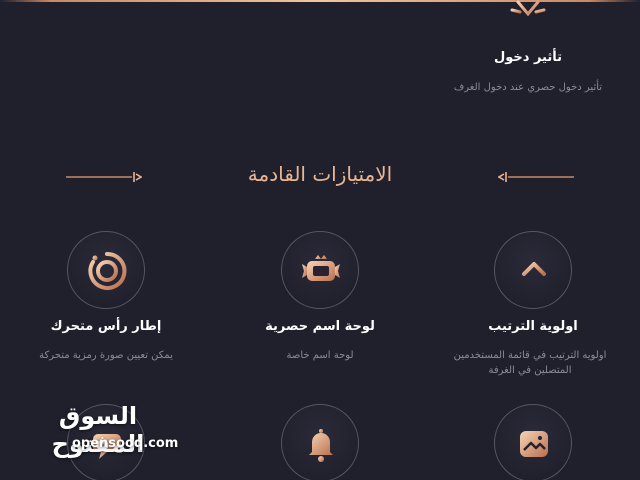 This screenshot has height=480, width=640. What do you see at coordinates (320, 326) in the screenshot?
I see `feature-title-nameplate: لوحة اسم حصرية` at bounding box center [320, 326].